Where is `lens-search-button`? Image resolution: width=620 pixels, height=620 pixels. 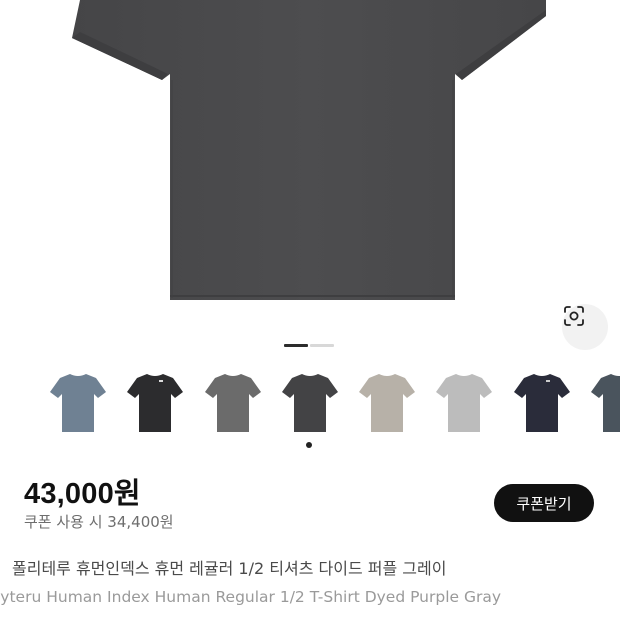 lens-search-button is located at coordinates (585, 327).